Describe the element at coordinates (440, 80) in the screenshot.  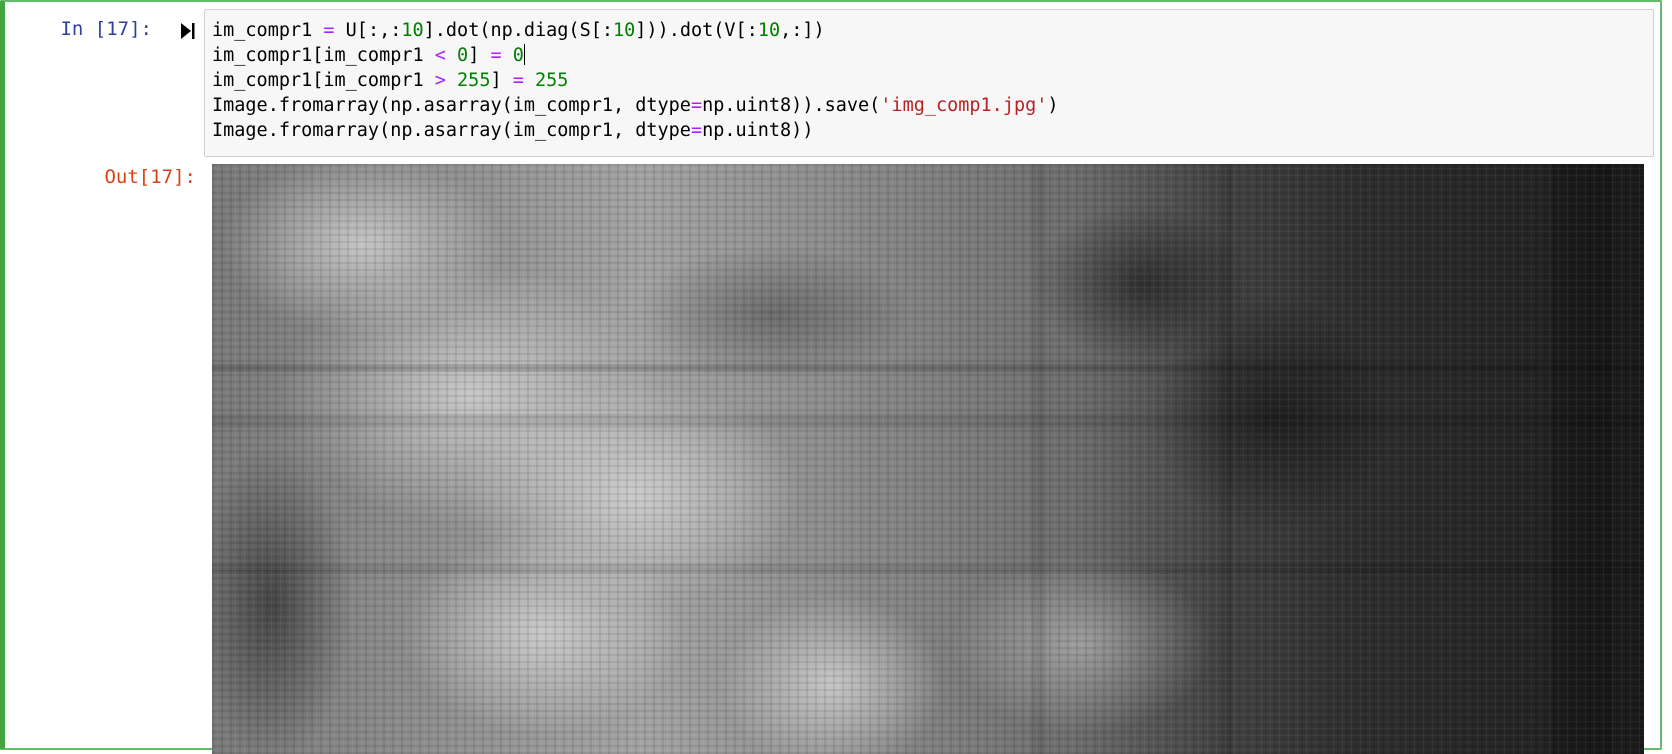
I see `code-token: >` at that location.